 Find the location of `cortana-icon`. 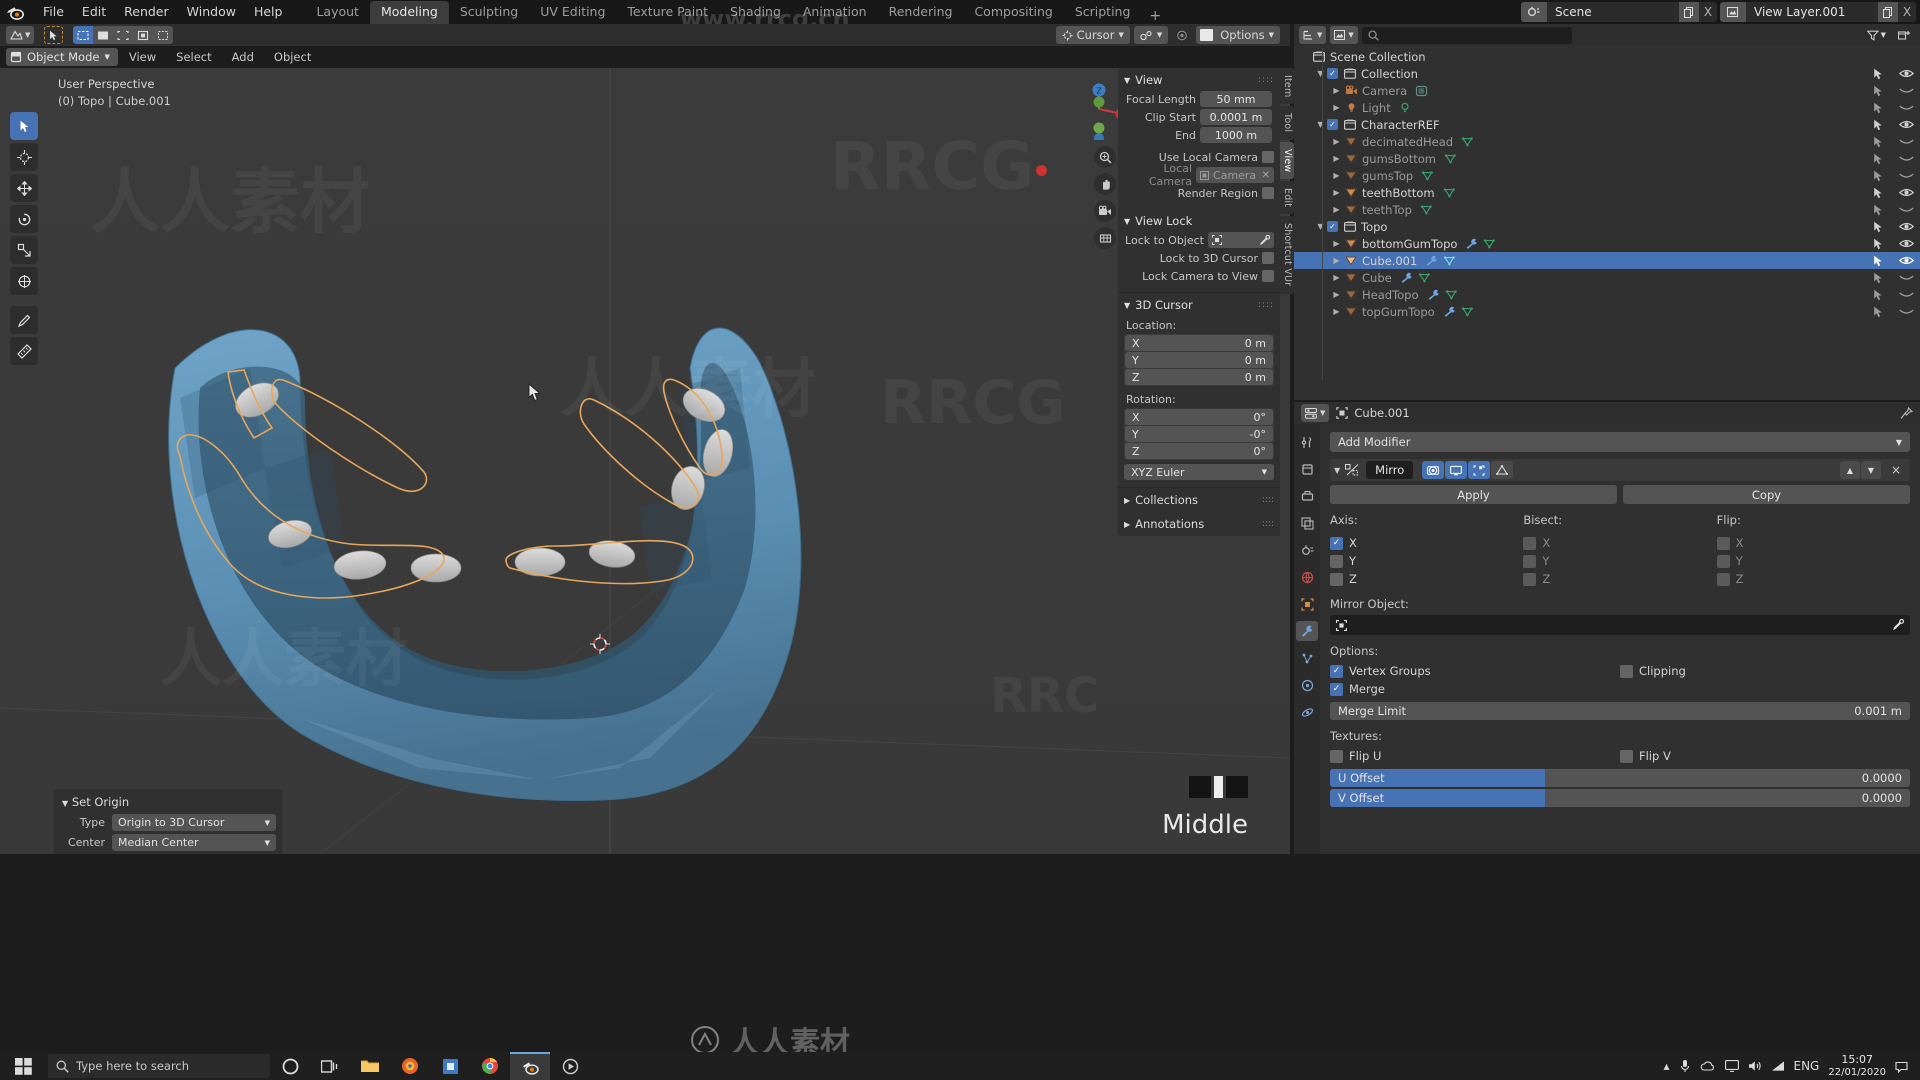

cortana-icon is located at coordinates (290, 1066).